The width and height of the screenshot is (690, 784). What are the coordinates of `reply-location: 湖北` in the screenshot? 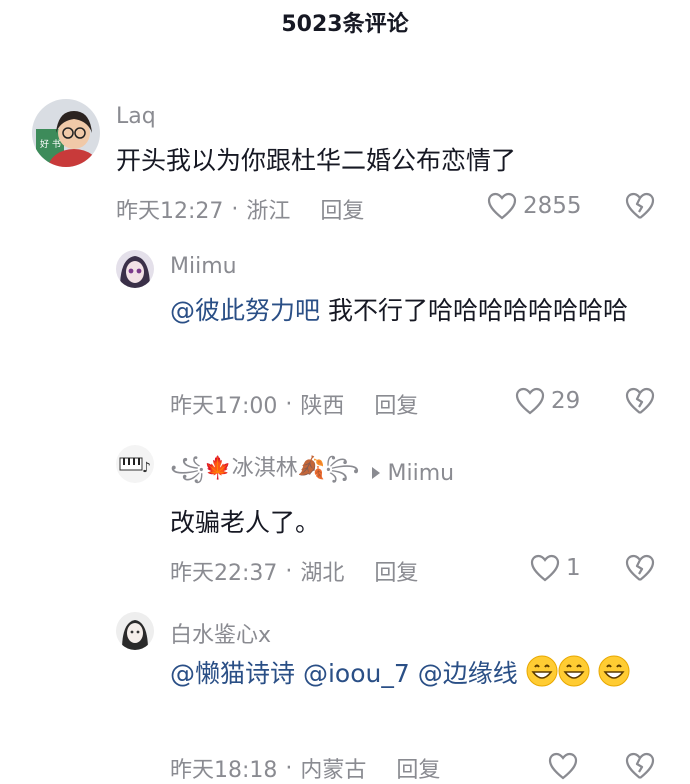 It's located at (322, 573).